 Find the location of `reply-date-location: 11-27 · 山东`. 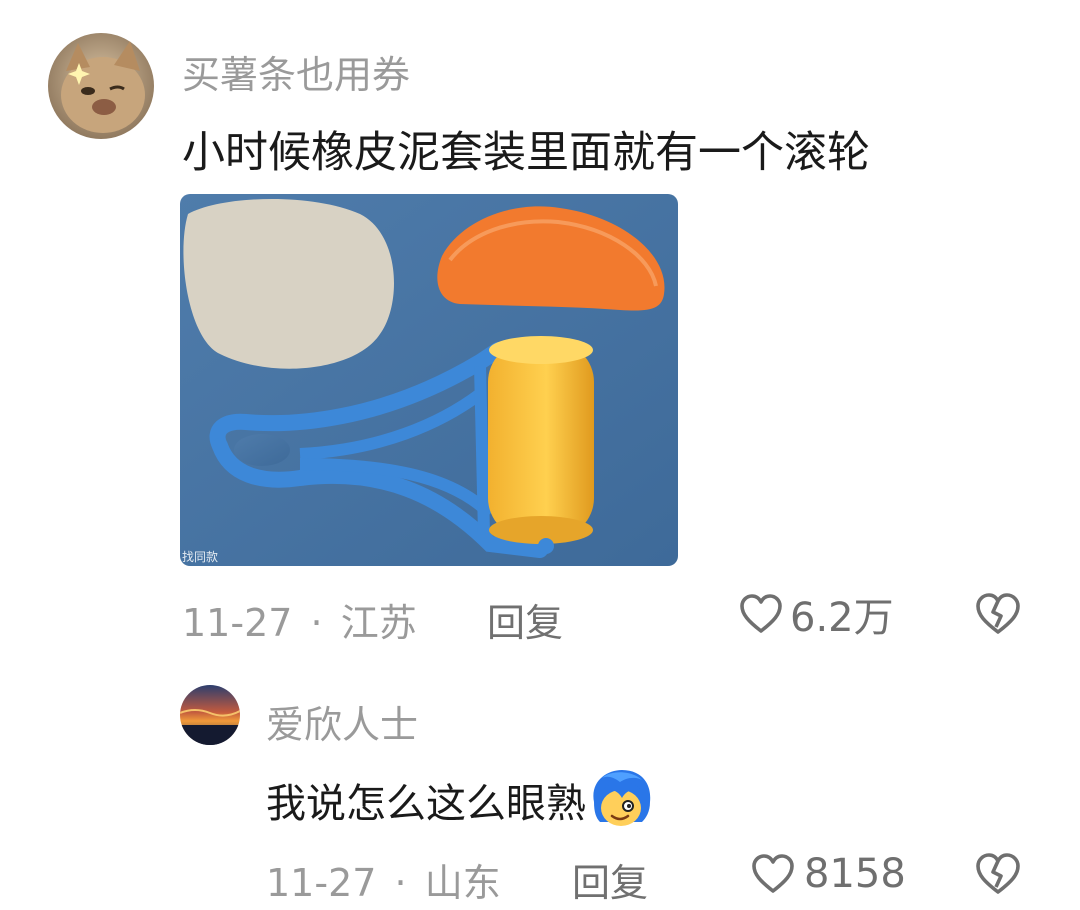

reply-date-location: 11-27 · 山东 is located at coordinates (383, 879).